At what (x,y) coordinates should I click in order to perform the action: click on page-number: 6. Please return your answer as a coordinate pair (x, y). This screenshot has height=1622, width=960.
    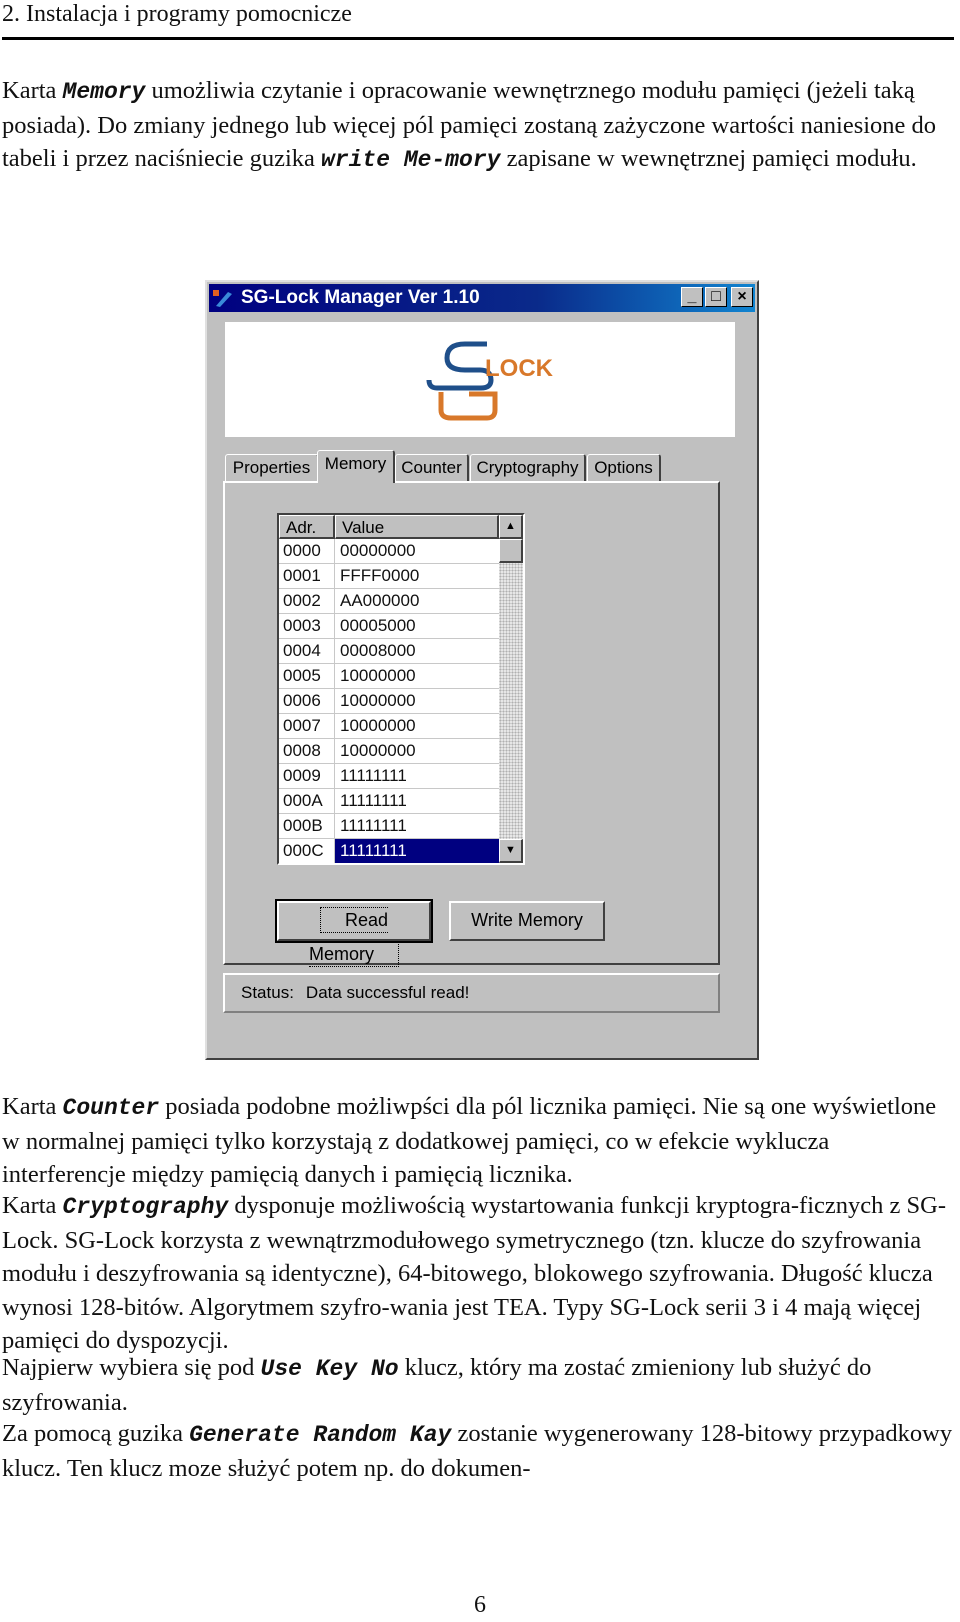
    Looking at the image, I should click on (480, 1605).